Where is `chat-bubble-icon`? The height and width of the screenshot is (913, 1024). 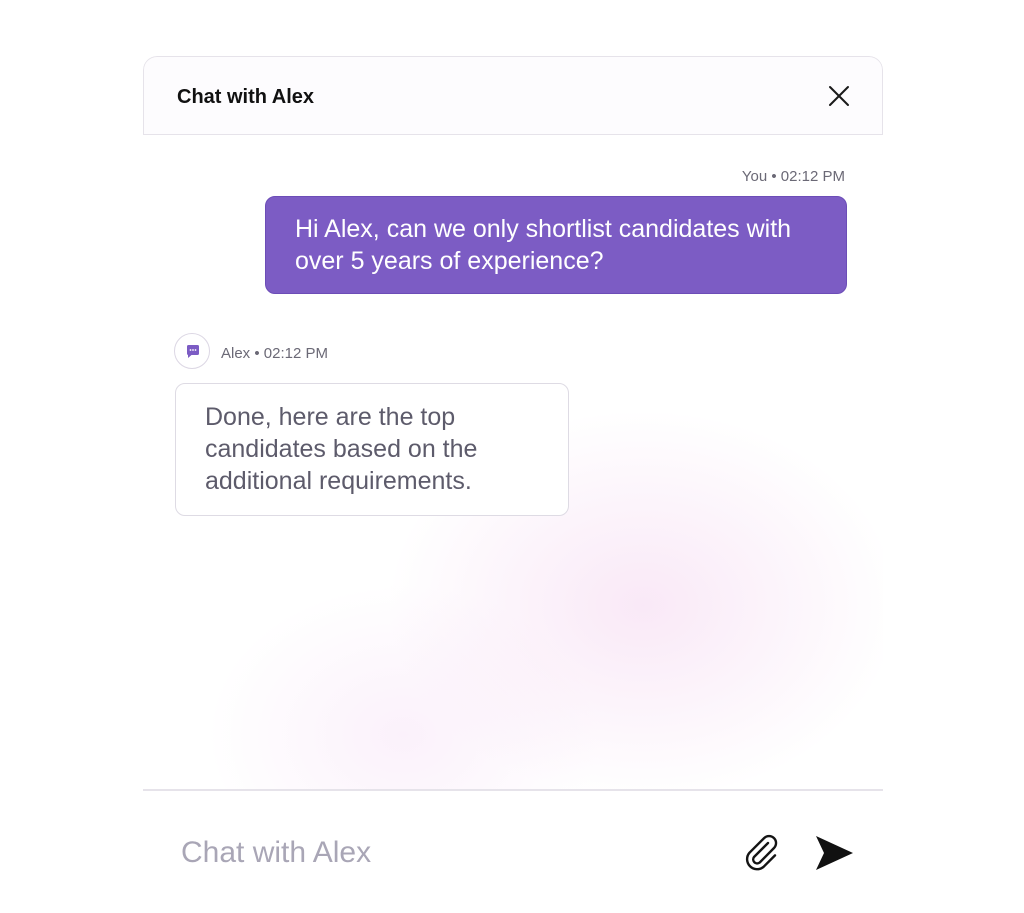 chat-bubble-icon is located at coordinates (192, 351).